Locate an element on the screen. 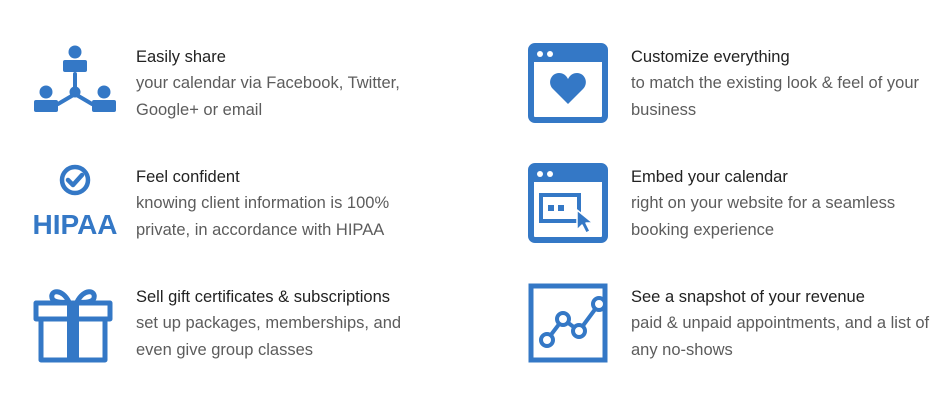  gift-icon is located at coordinates (75, 325).